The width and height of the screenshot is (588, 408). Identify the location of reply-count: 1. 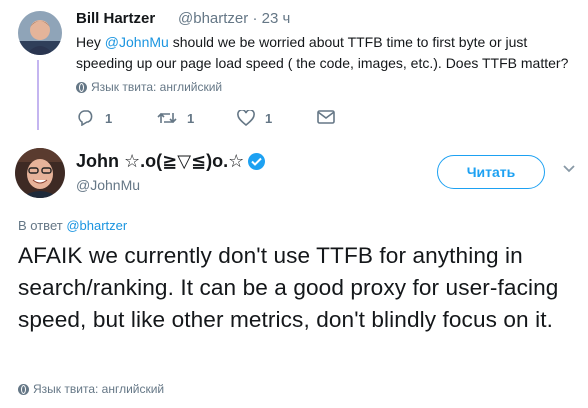
(109, 118).